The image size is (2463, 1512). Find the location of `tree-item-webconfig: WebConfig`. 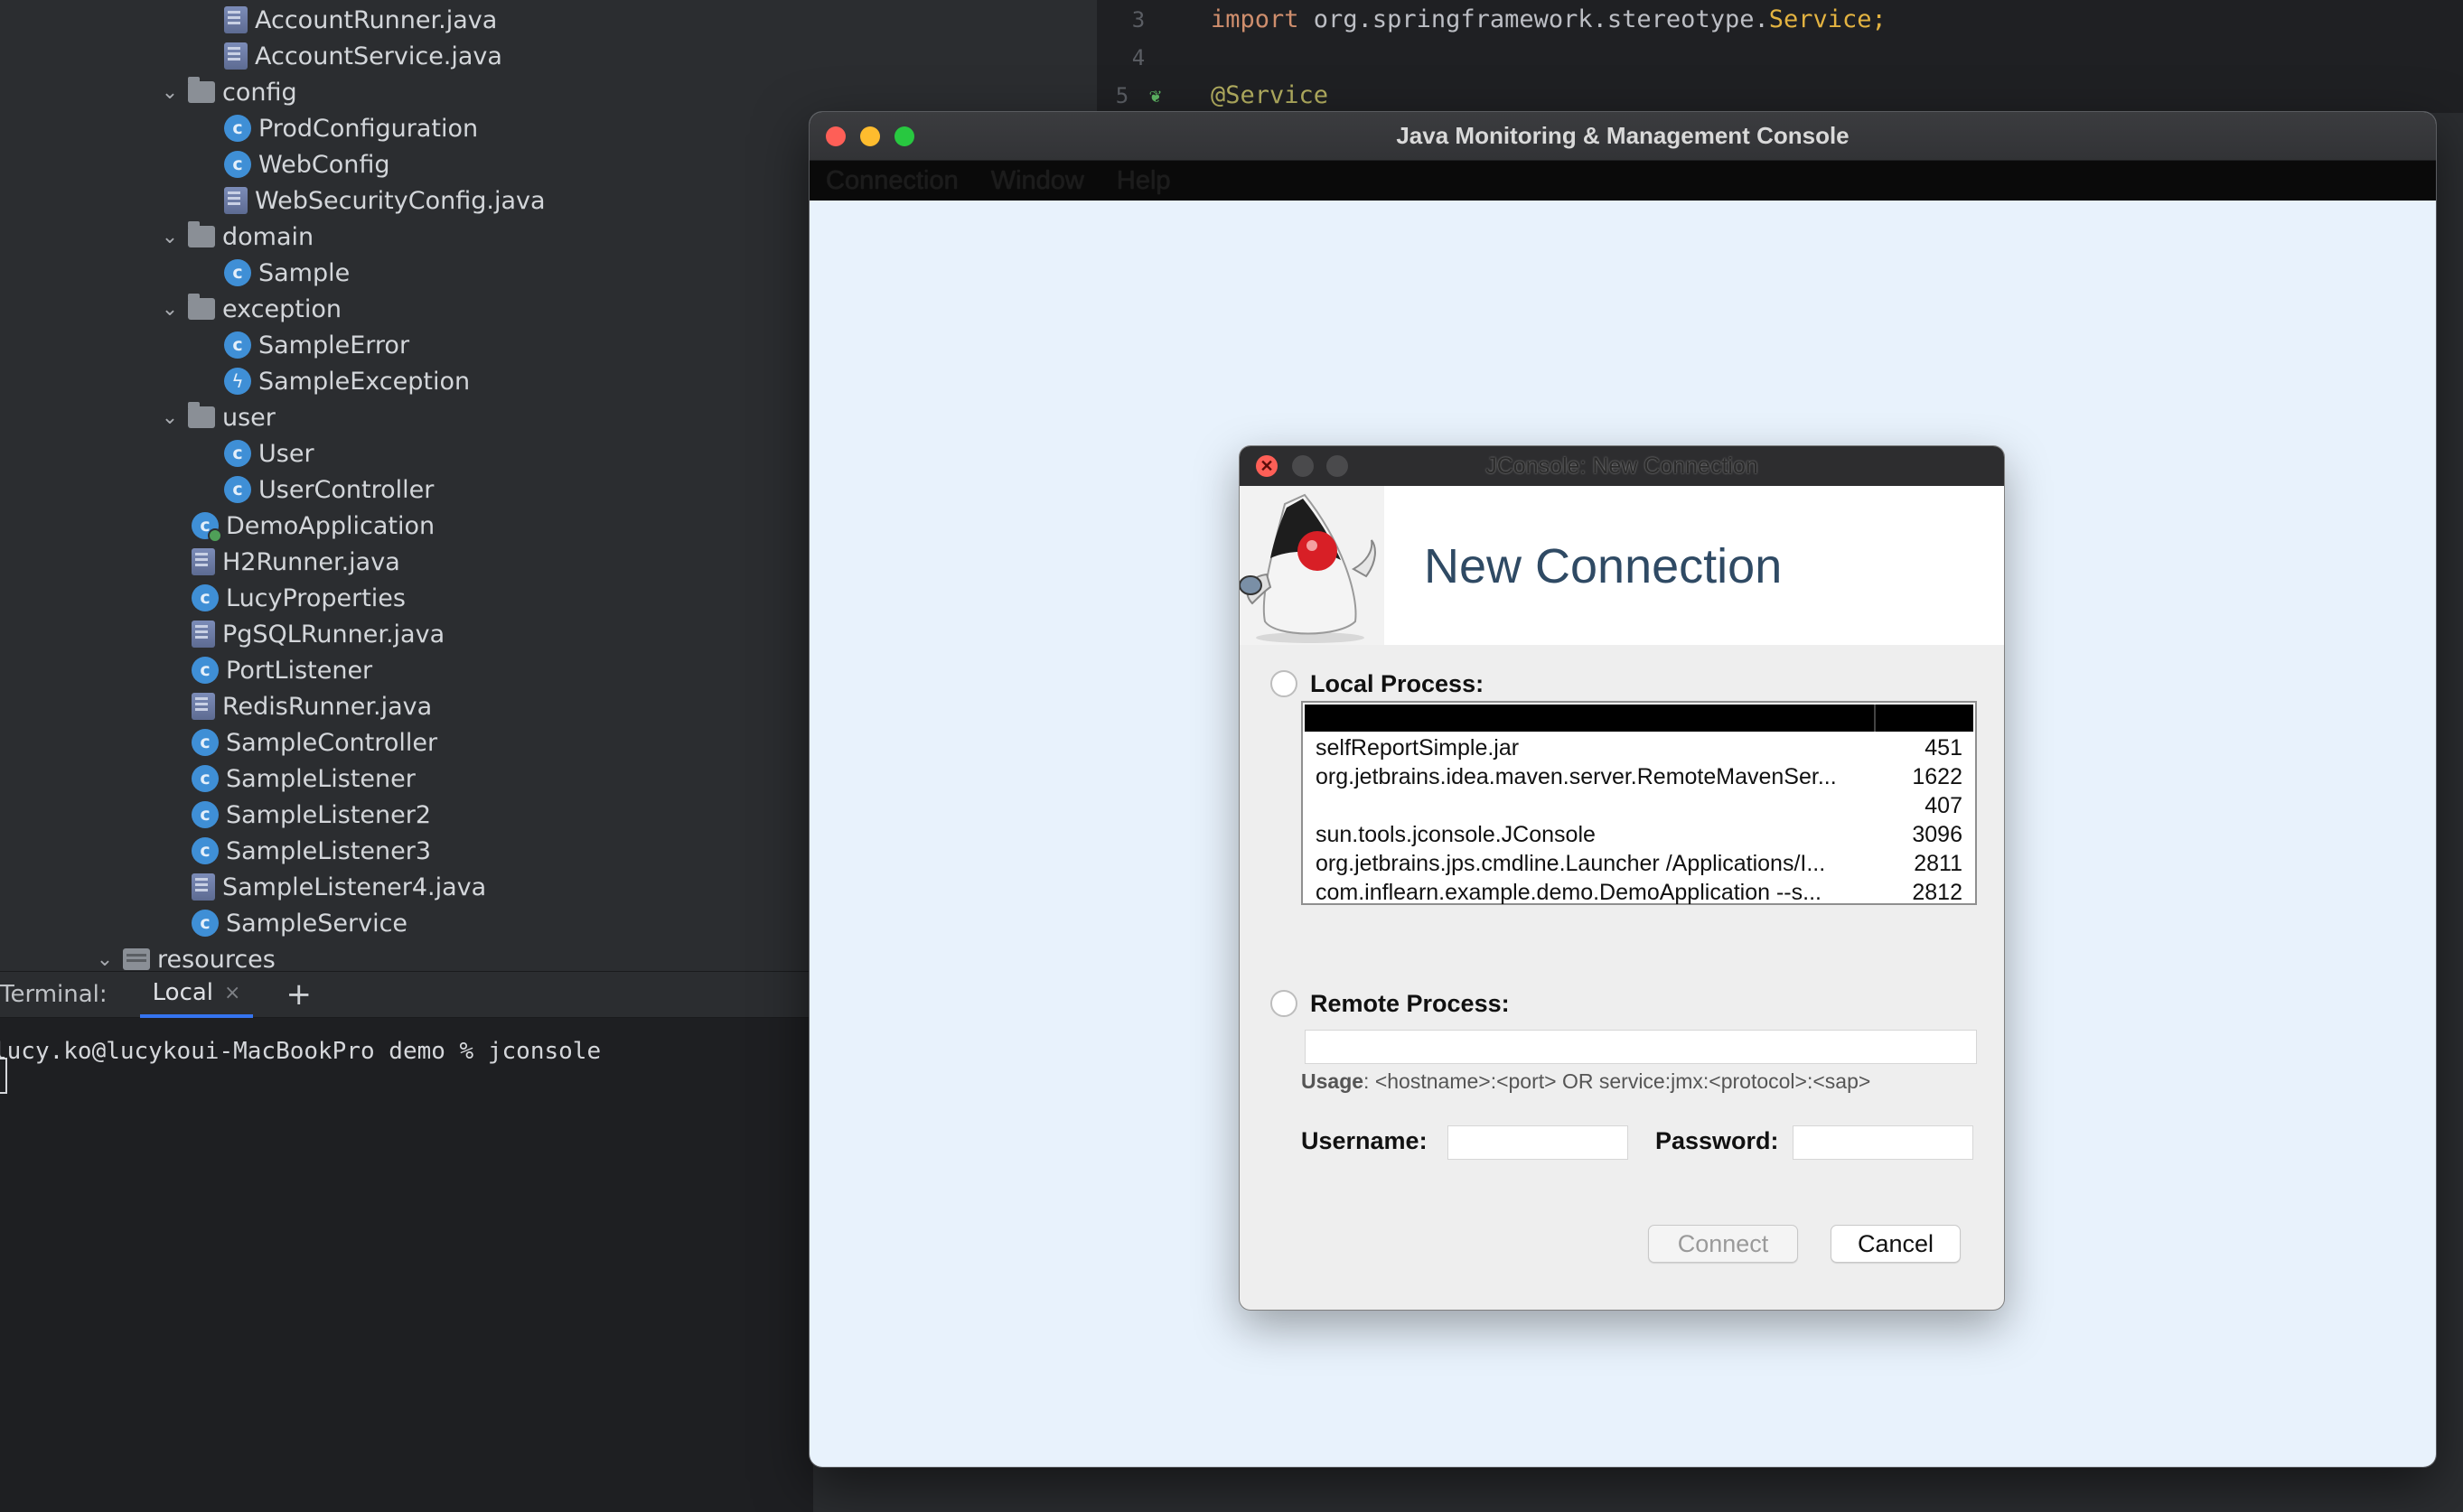

tree-item-webconfig: WebConfig is located at coordinates (307, 164).